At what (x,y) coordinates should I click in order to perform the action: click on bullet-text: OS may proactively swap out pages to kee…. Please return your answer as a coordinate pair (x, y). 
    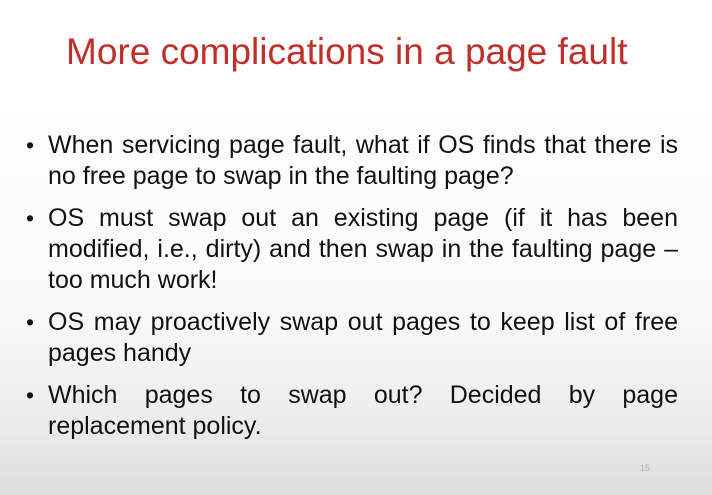
    Looking at the image, I should click on (363, 337).